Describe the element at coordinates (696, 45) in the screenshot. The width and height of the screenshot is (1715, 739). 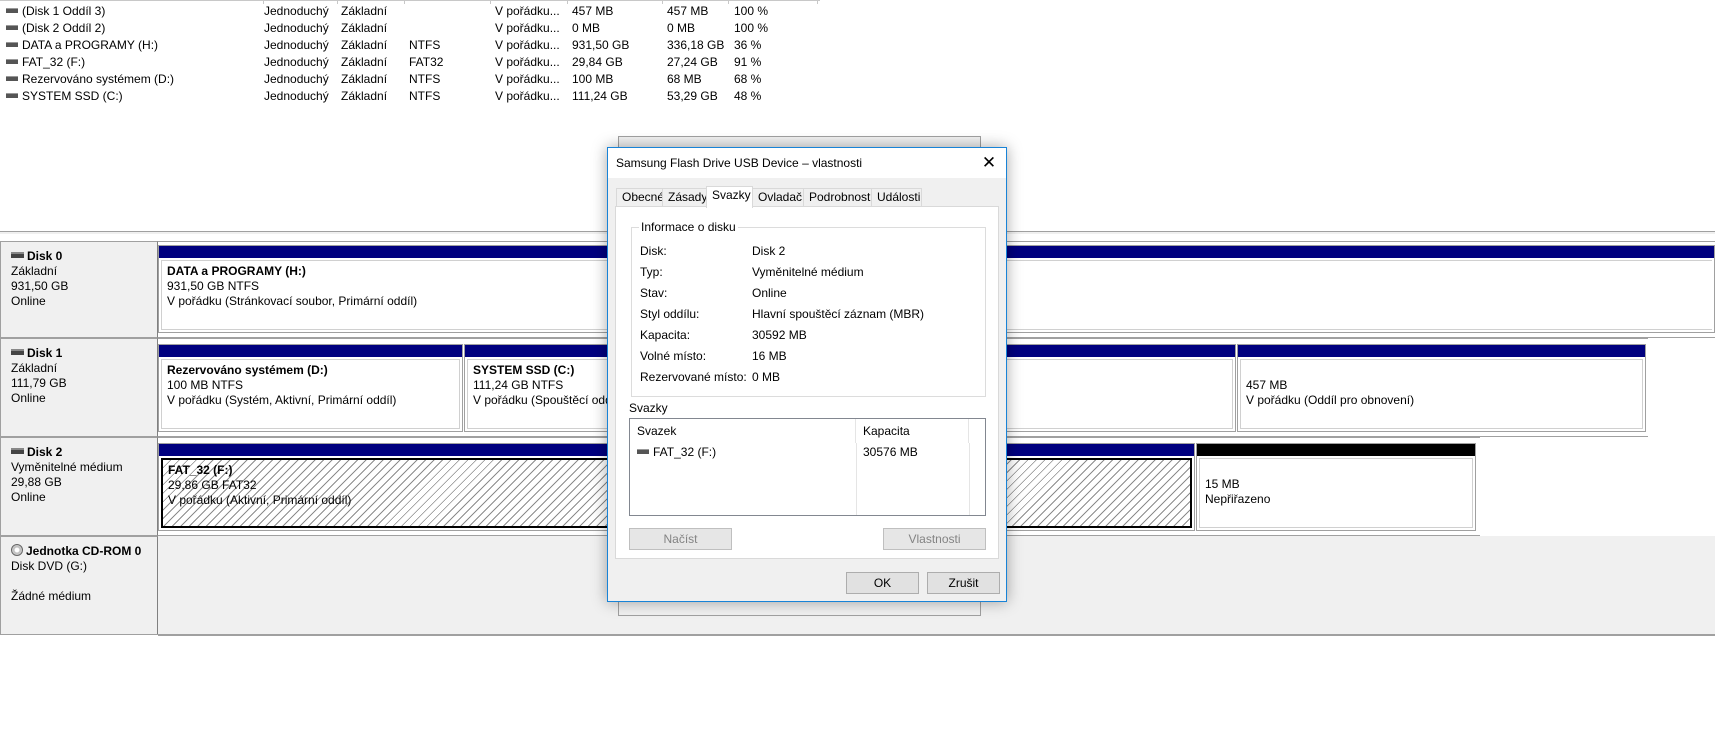
I see `free-space-cell: 336,18 GB` at that location.